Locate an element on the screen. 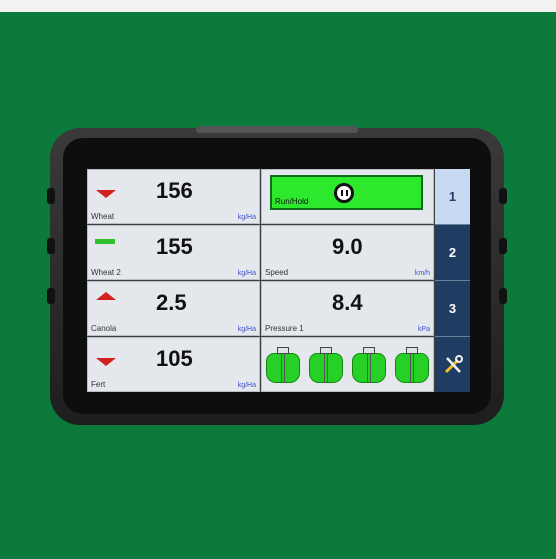 The height and width of the screenshot is (559, 556). product-tile-canola: 2.5 Canola kg/Ha is located at coordinates (173, 308).